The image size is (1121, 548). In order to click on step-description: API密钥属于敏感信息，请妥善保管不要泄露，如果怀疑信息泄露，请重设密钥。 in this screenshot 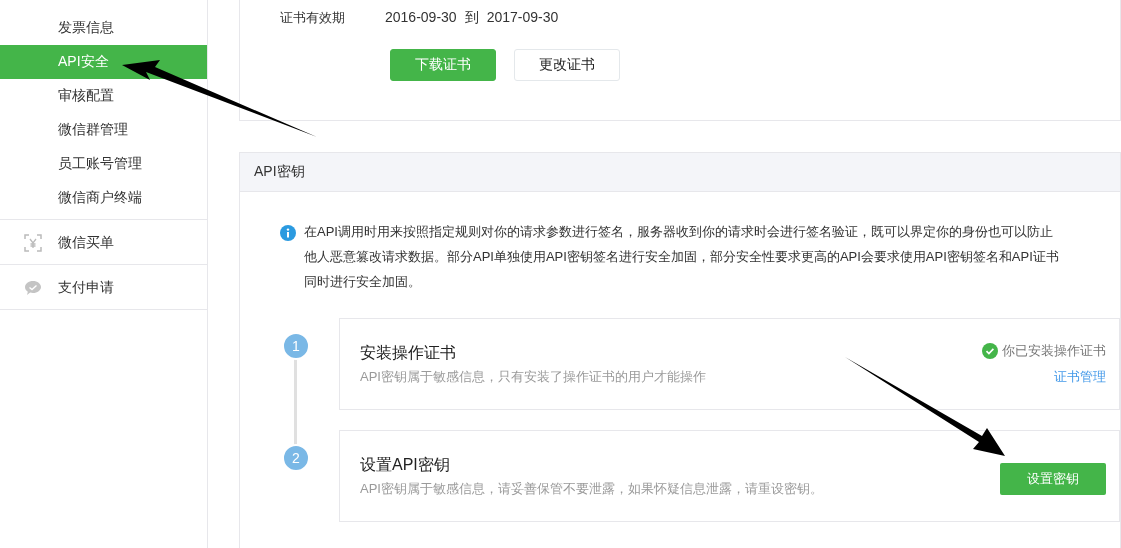, I will do `click(592, 488)`.